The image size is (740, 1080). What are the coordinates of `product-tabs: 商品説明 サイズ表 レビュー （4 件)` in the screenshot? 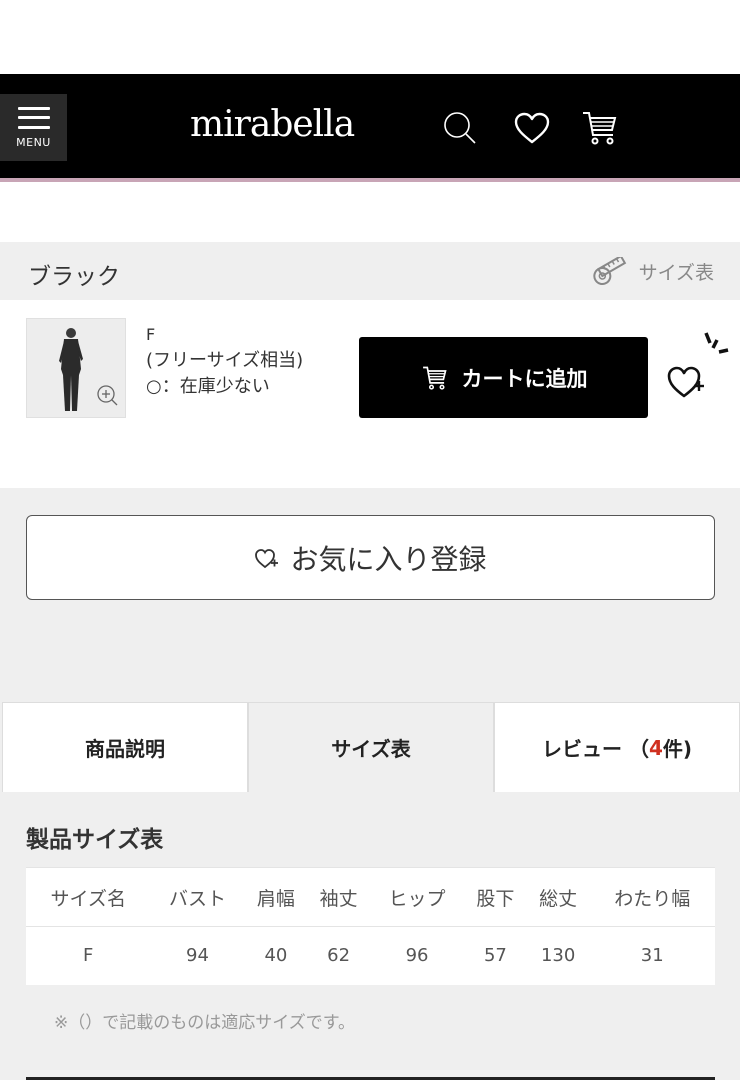 It's located at (370, 747).